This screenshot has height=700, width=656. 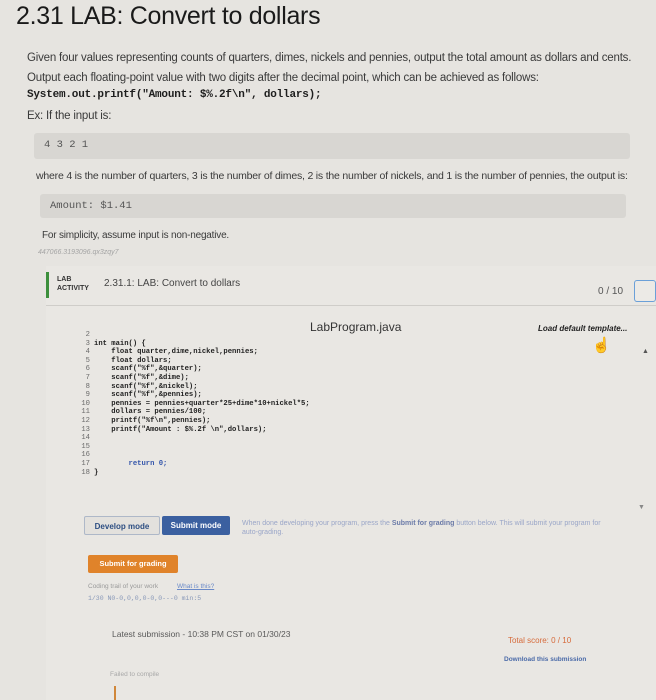 I want to click on example-input-box: 4 3 2 1, so click(x=332, y=146).